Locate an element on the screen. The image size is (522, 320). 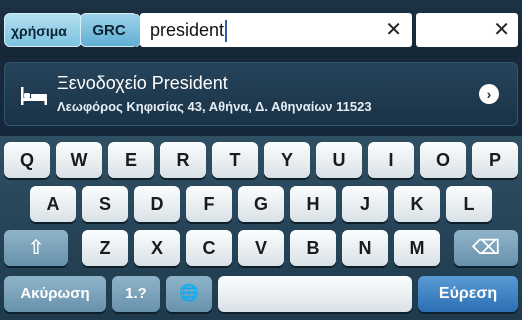
key-g: G is located at coordinates (261, 204).